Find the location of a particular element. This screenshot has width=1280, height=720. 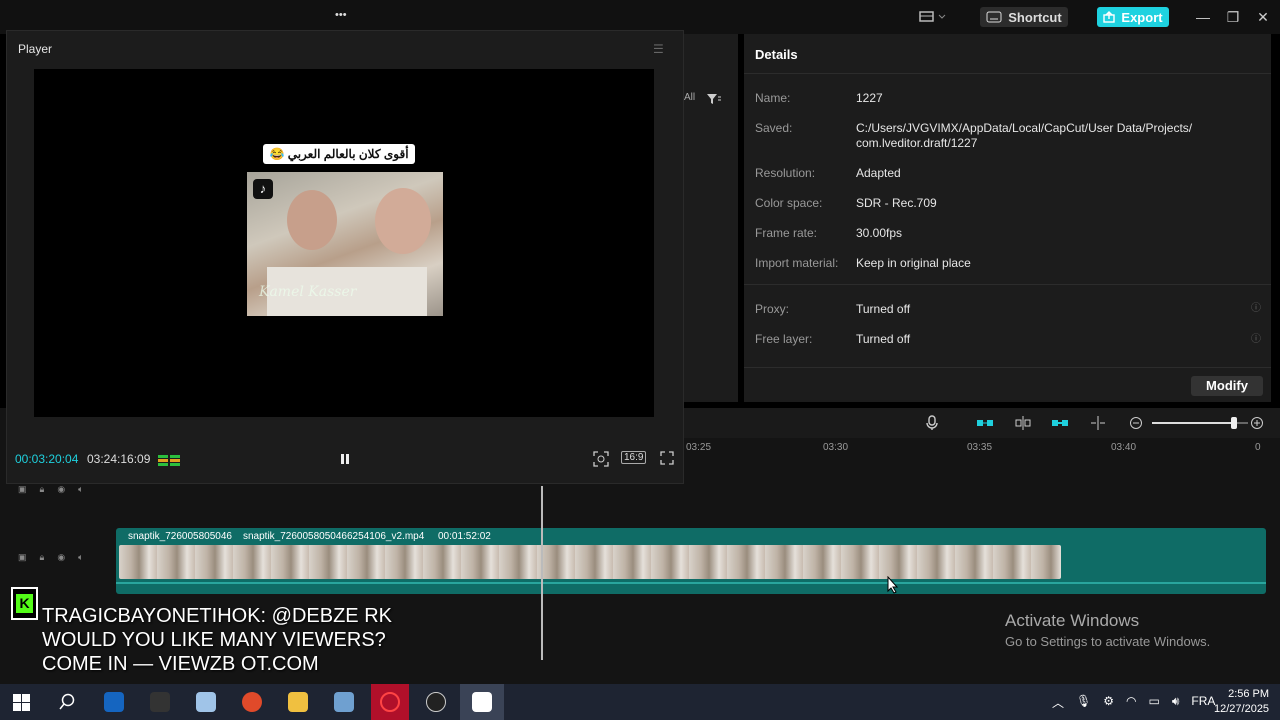

video-frame: ♪ Kamel Kasser is located at coordinates (345, 244).